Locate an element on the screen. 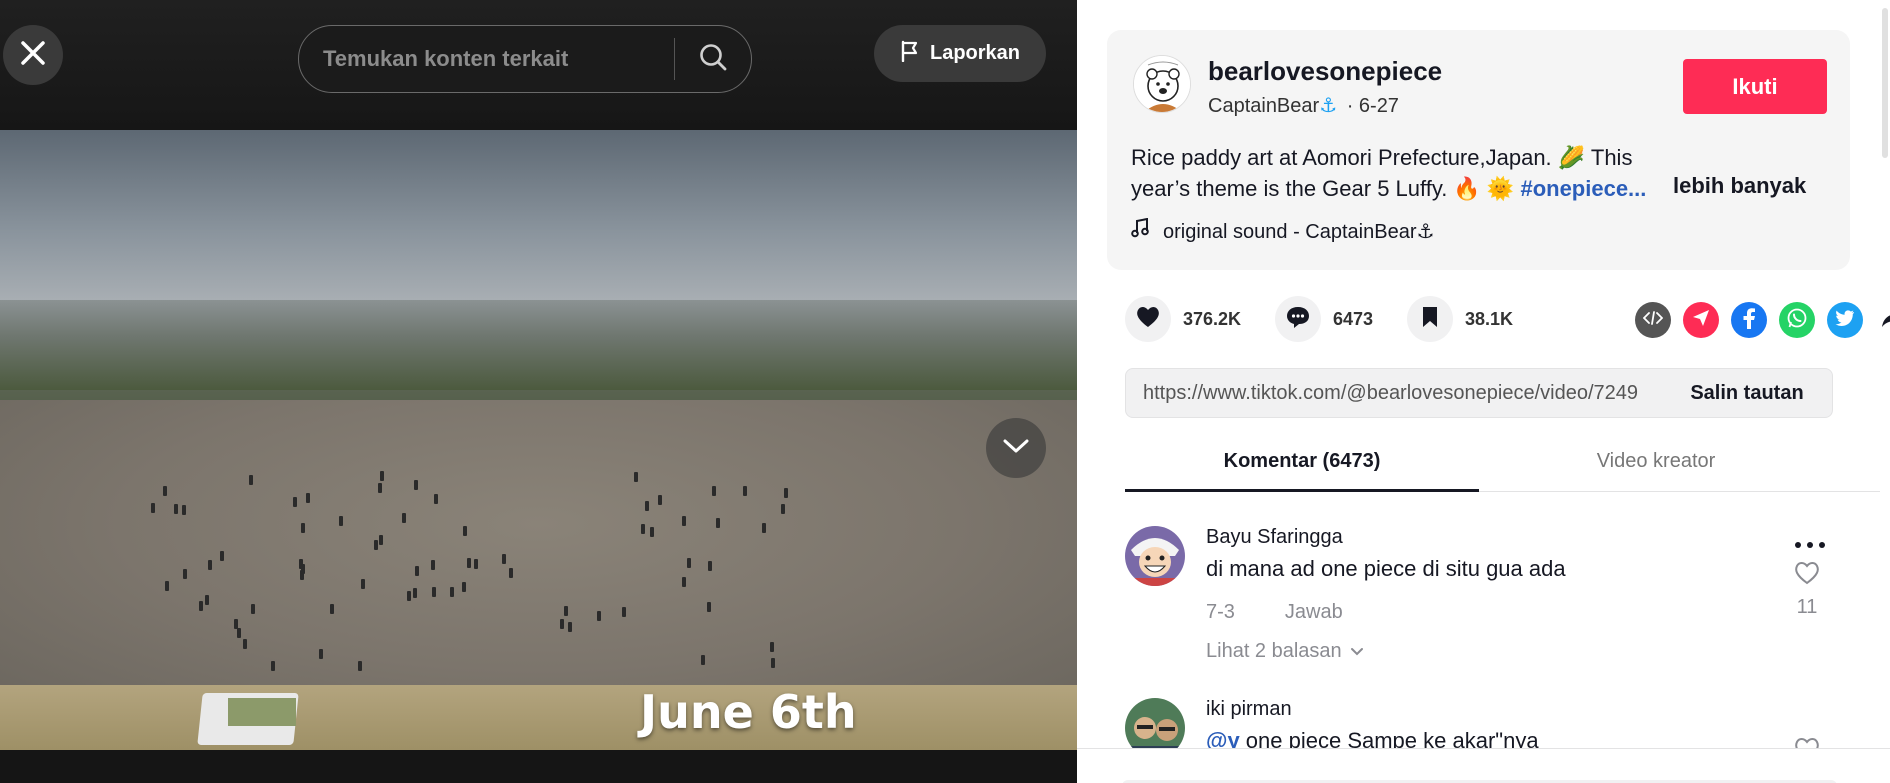  video-bottombar is located at coordinates (538, 766).